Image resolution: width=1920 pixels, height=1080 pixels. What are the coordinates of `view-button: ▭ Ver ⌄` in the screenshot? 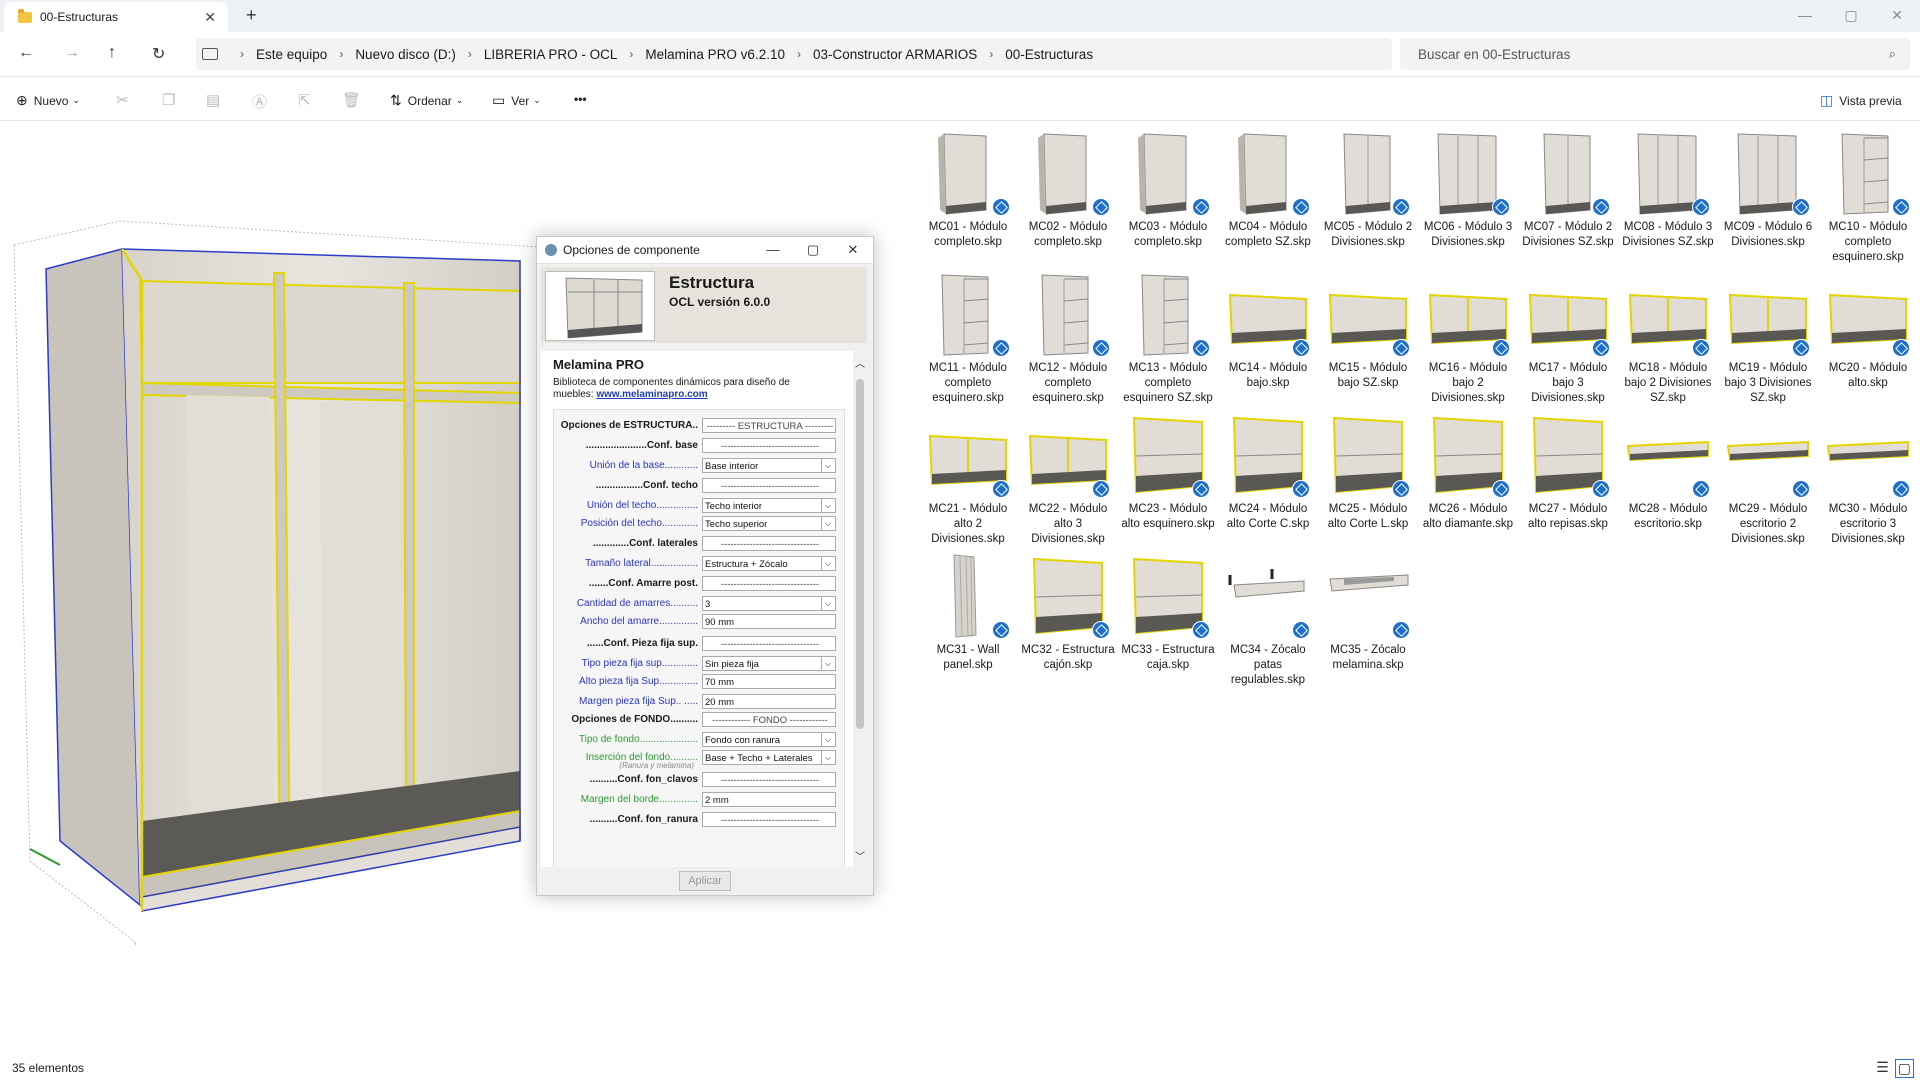 It's located at (516, 100).